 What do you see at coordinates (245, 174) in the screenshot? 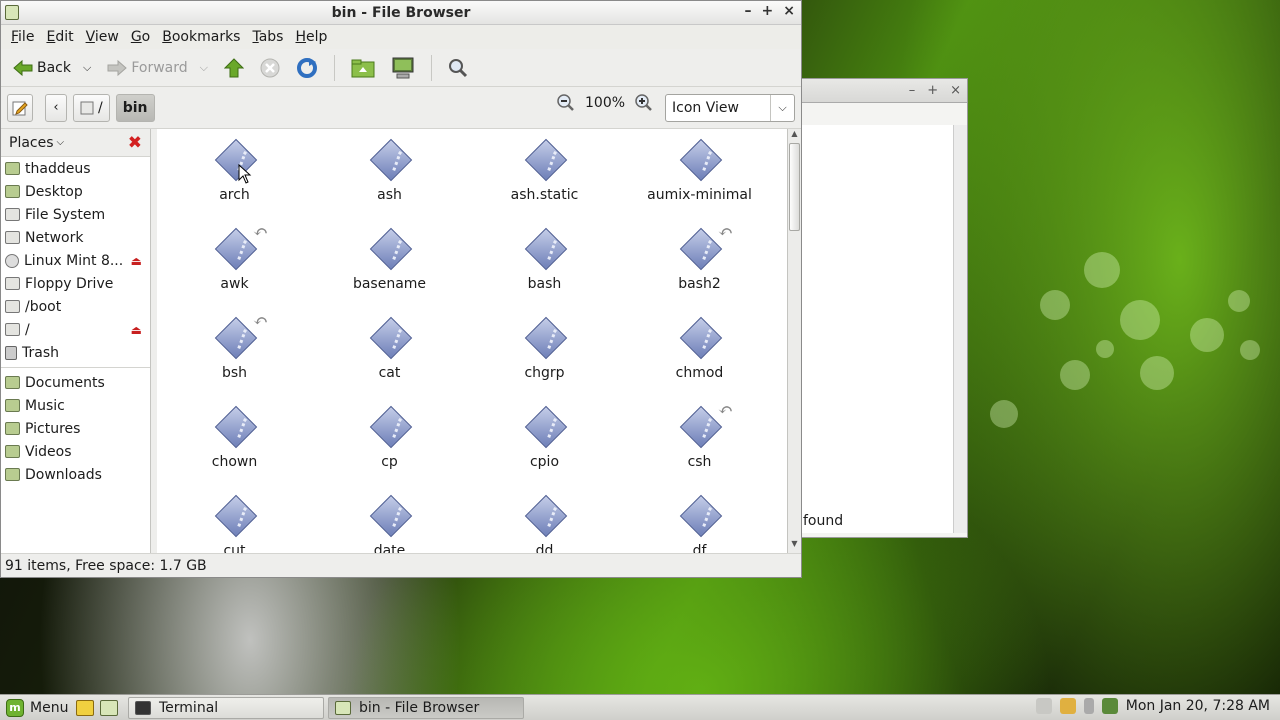
I see `mouse-cursor-icon` at bounding box center [245, 174].